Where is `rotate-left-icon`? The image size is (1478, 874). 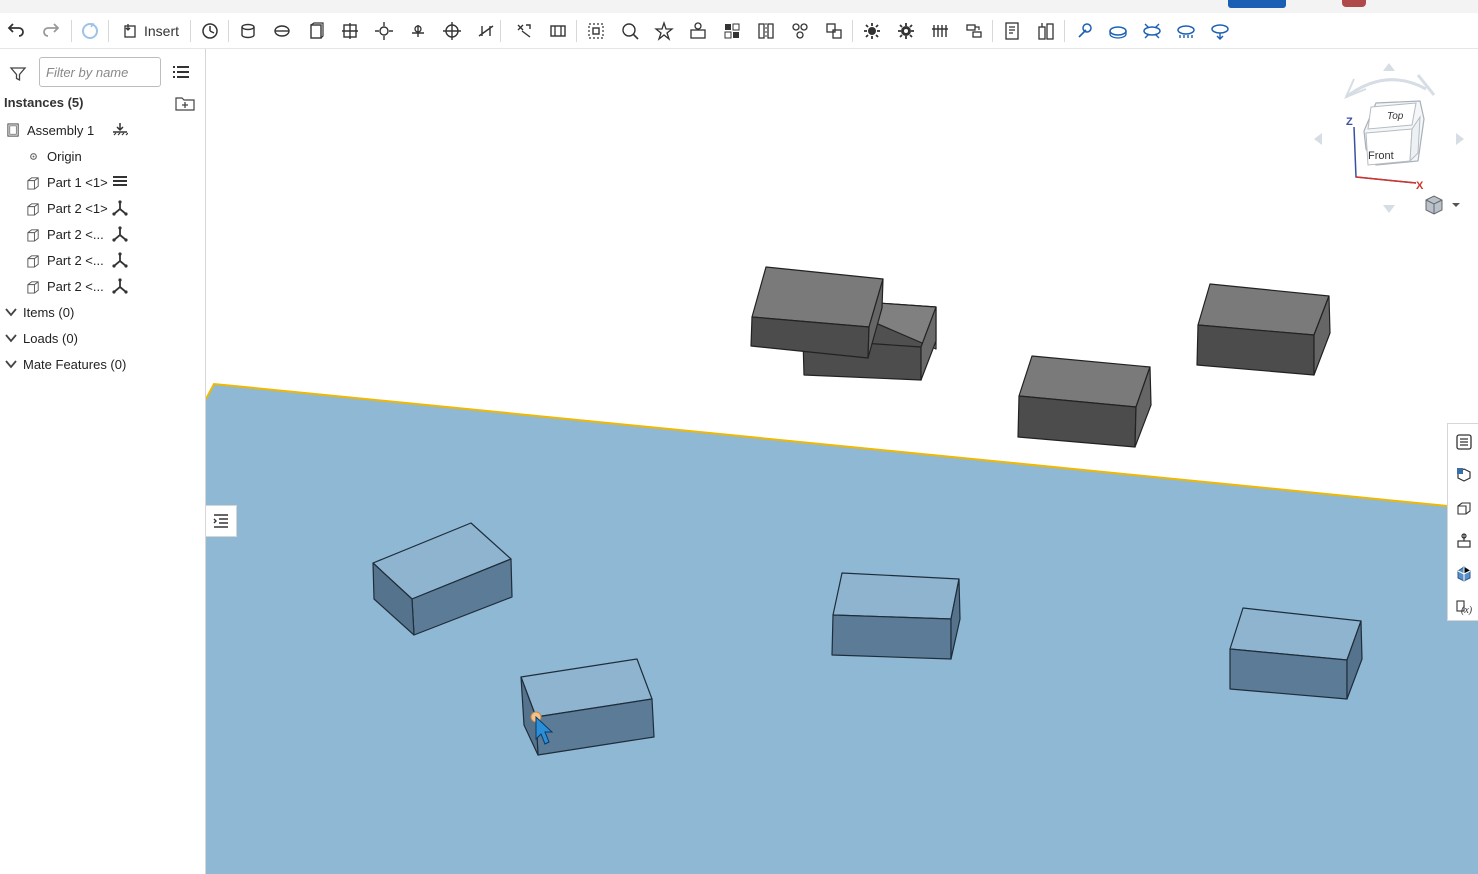 rotate-left-icon is located at coordinates (1318, 139).